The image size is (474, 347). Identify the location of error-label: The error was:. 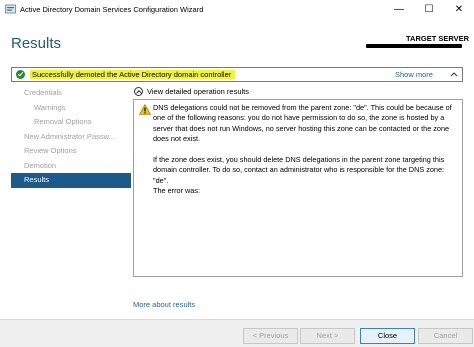
(177, 191).